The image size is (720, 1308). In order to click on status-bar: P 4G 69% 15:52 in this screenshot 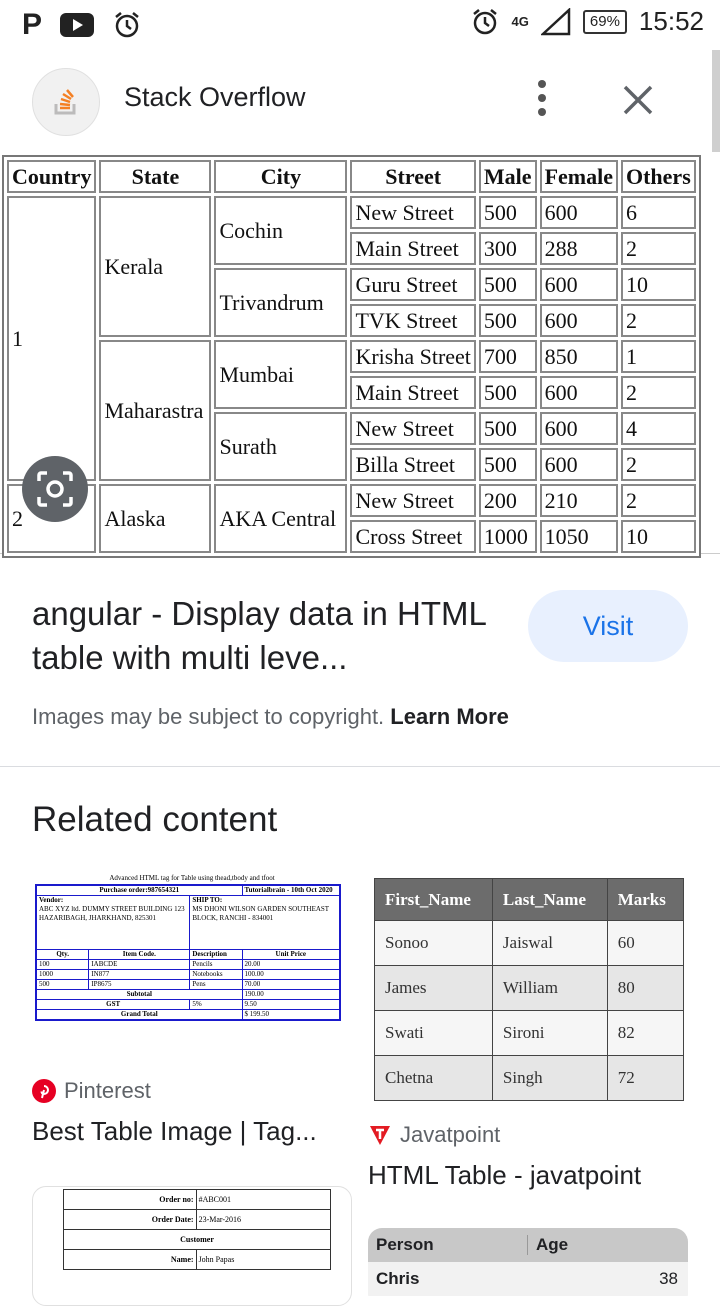, I will do `click(360, 25)`.